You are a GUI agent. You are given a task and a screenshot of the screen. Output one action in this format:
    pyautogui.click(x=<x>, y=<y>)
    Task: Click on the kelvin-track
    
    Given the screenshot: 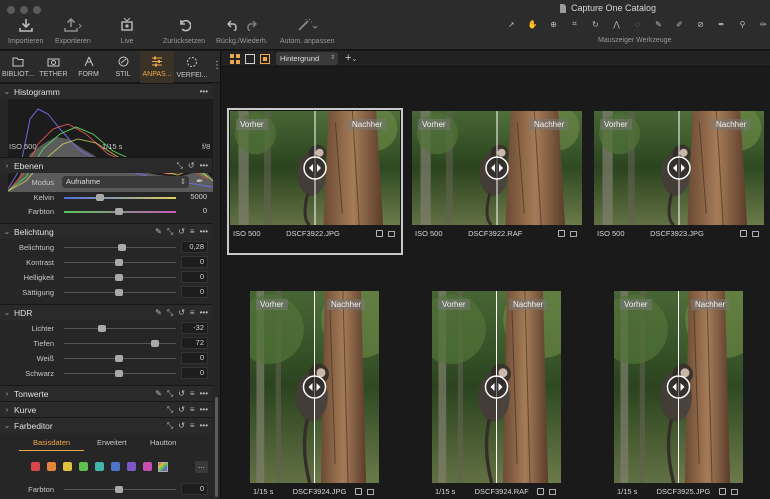 What is the action you would take?
    pyautogui.click(x=120, y=198)
    